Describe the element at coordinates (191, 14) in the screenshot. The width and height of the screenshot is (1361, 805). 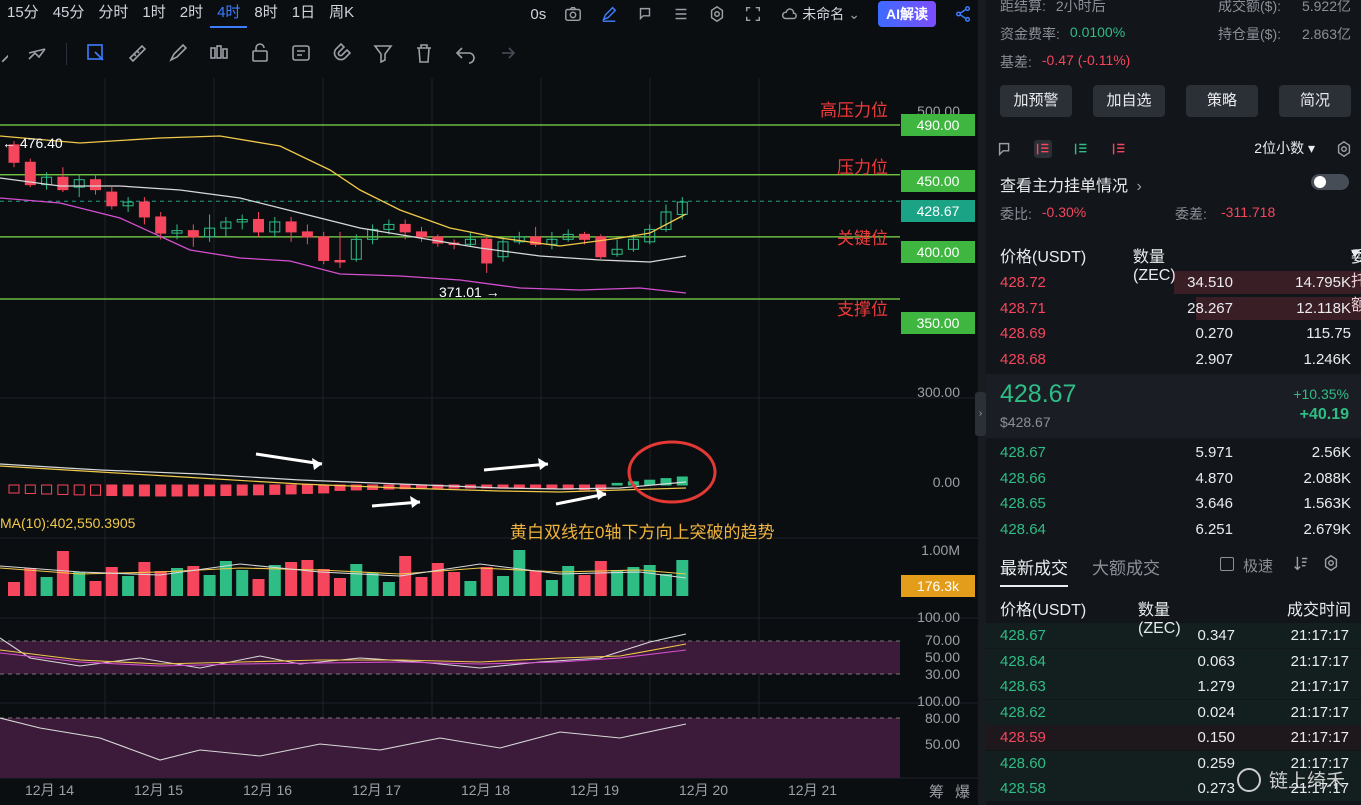
I see `timeframe-tab: 2时` at that location.